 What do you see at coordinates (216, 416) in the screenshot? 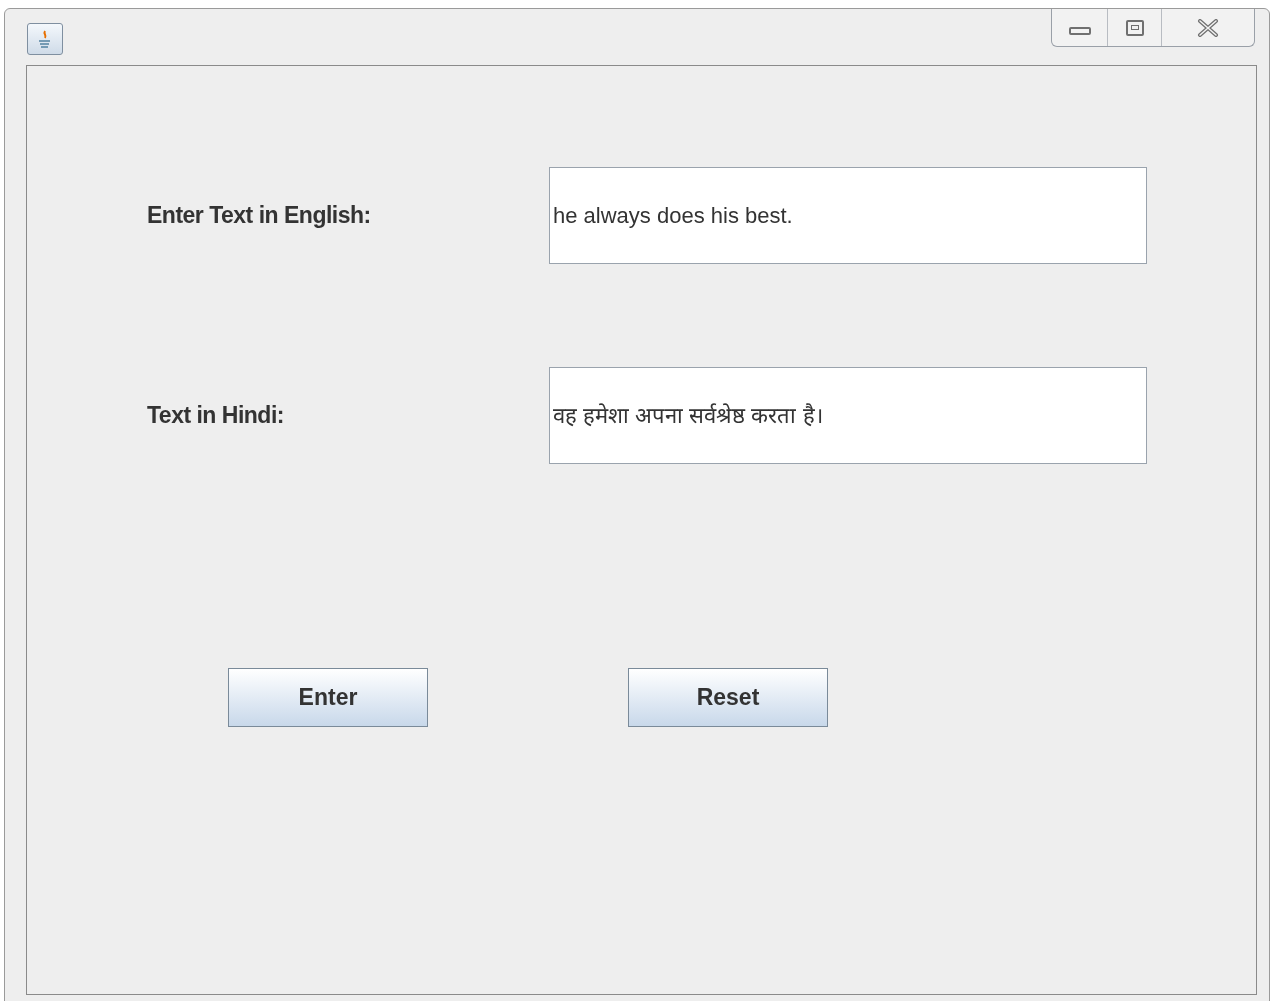
I see `field-label: Text in Hindi:` at bounding box center [216, 416].